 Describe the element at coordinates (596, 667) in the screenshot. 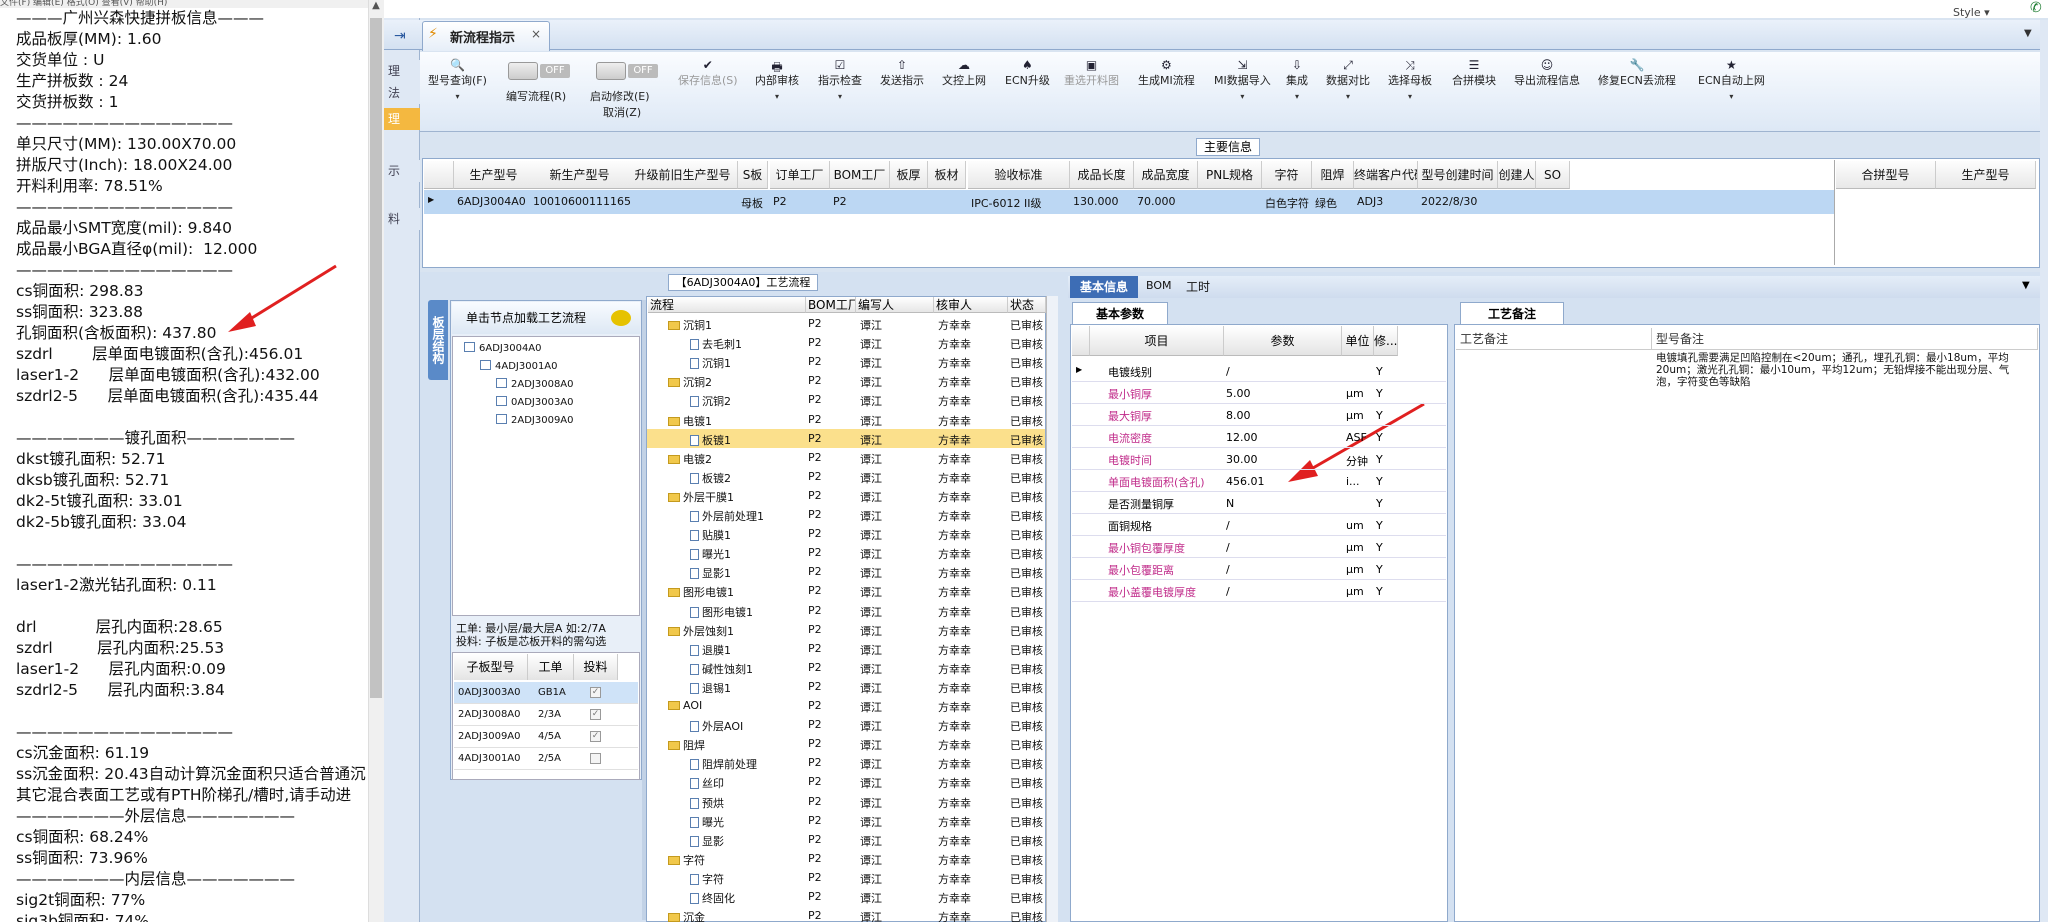

I see `column-header: 投料` at that location.